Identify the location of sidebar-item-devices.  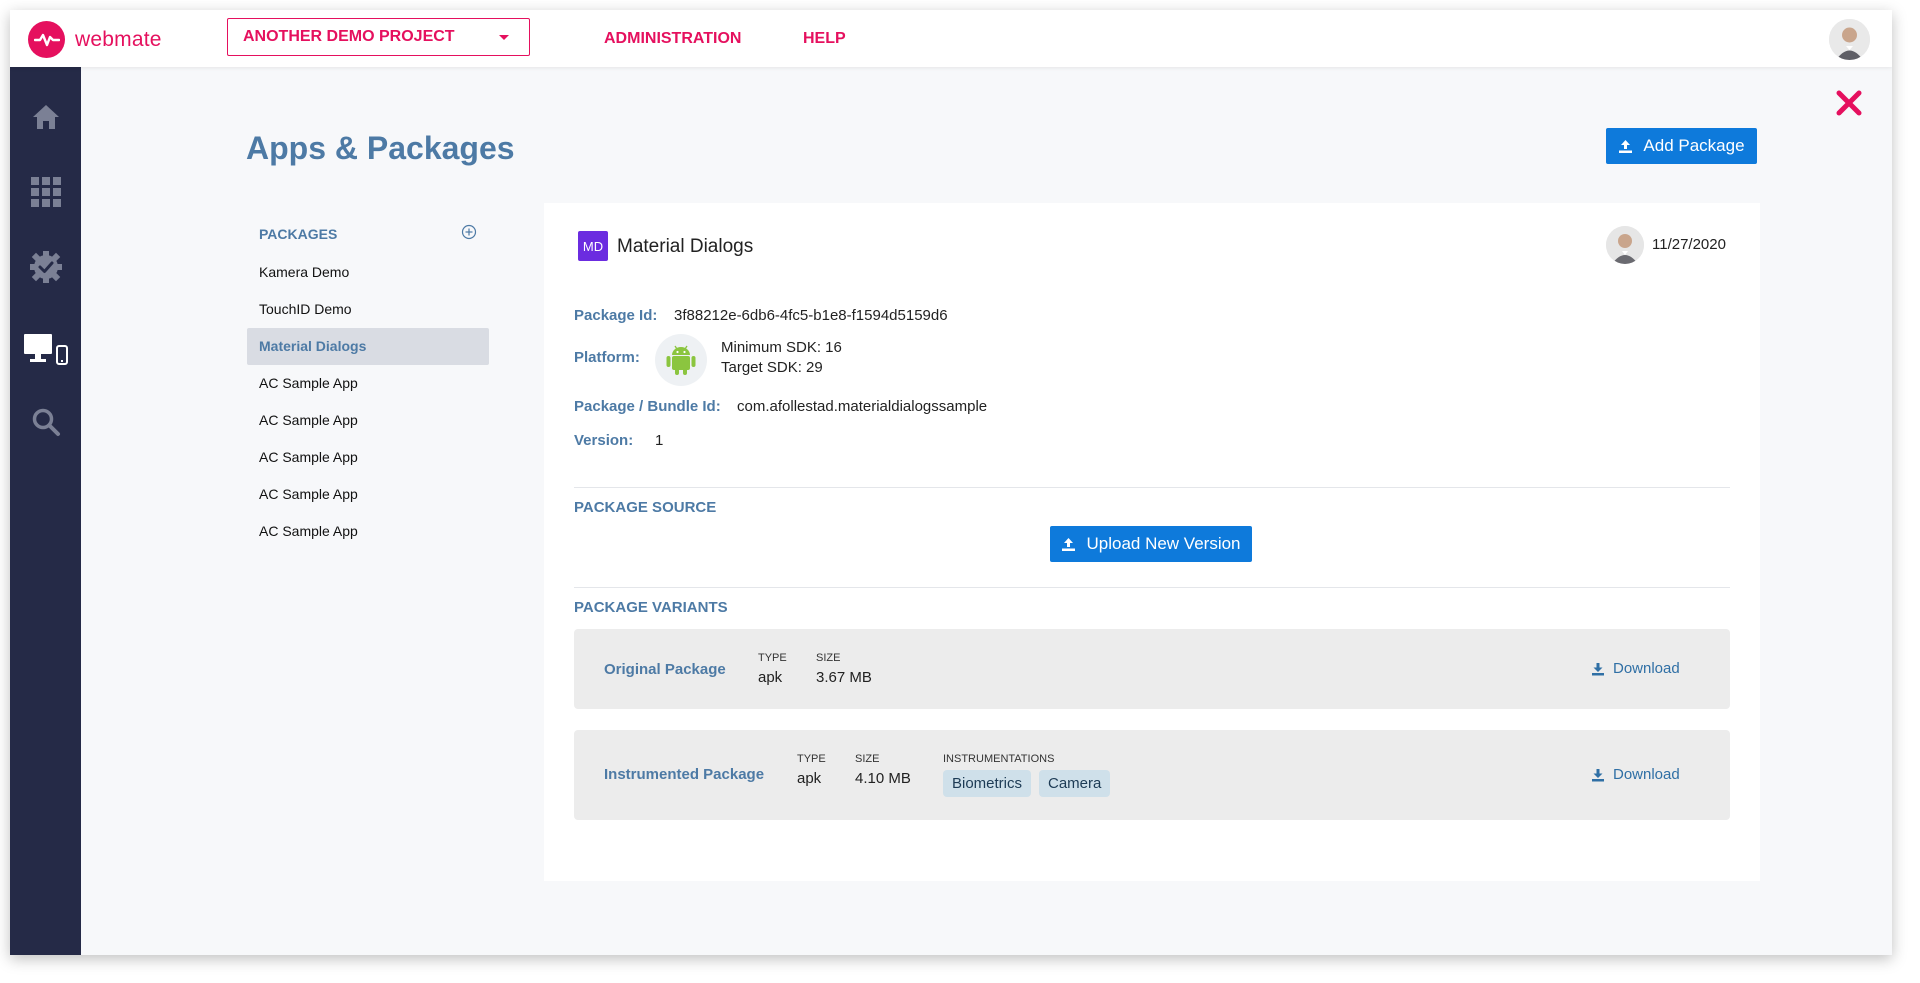
(45, 350).